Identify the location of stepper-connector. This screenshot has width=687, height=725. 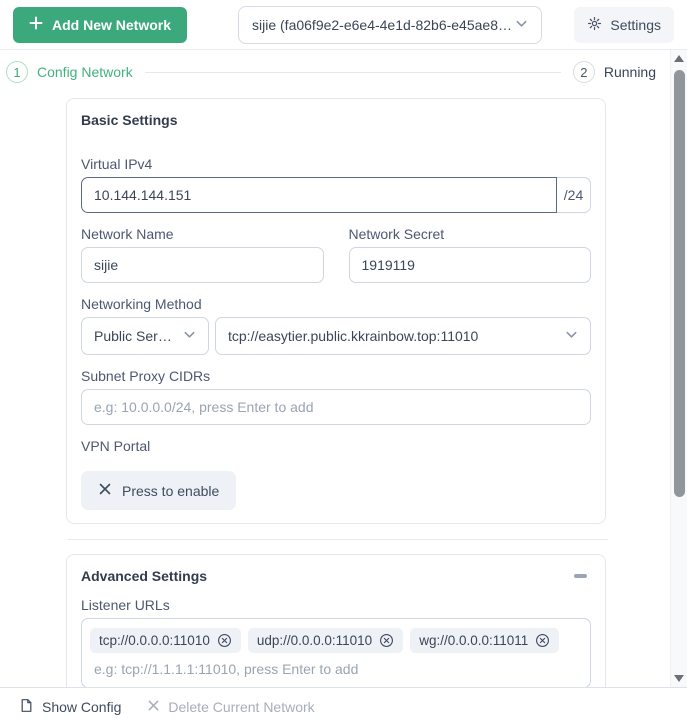
(352, 72).